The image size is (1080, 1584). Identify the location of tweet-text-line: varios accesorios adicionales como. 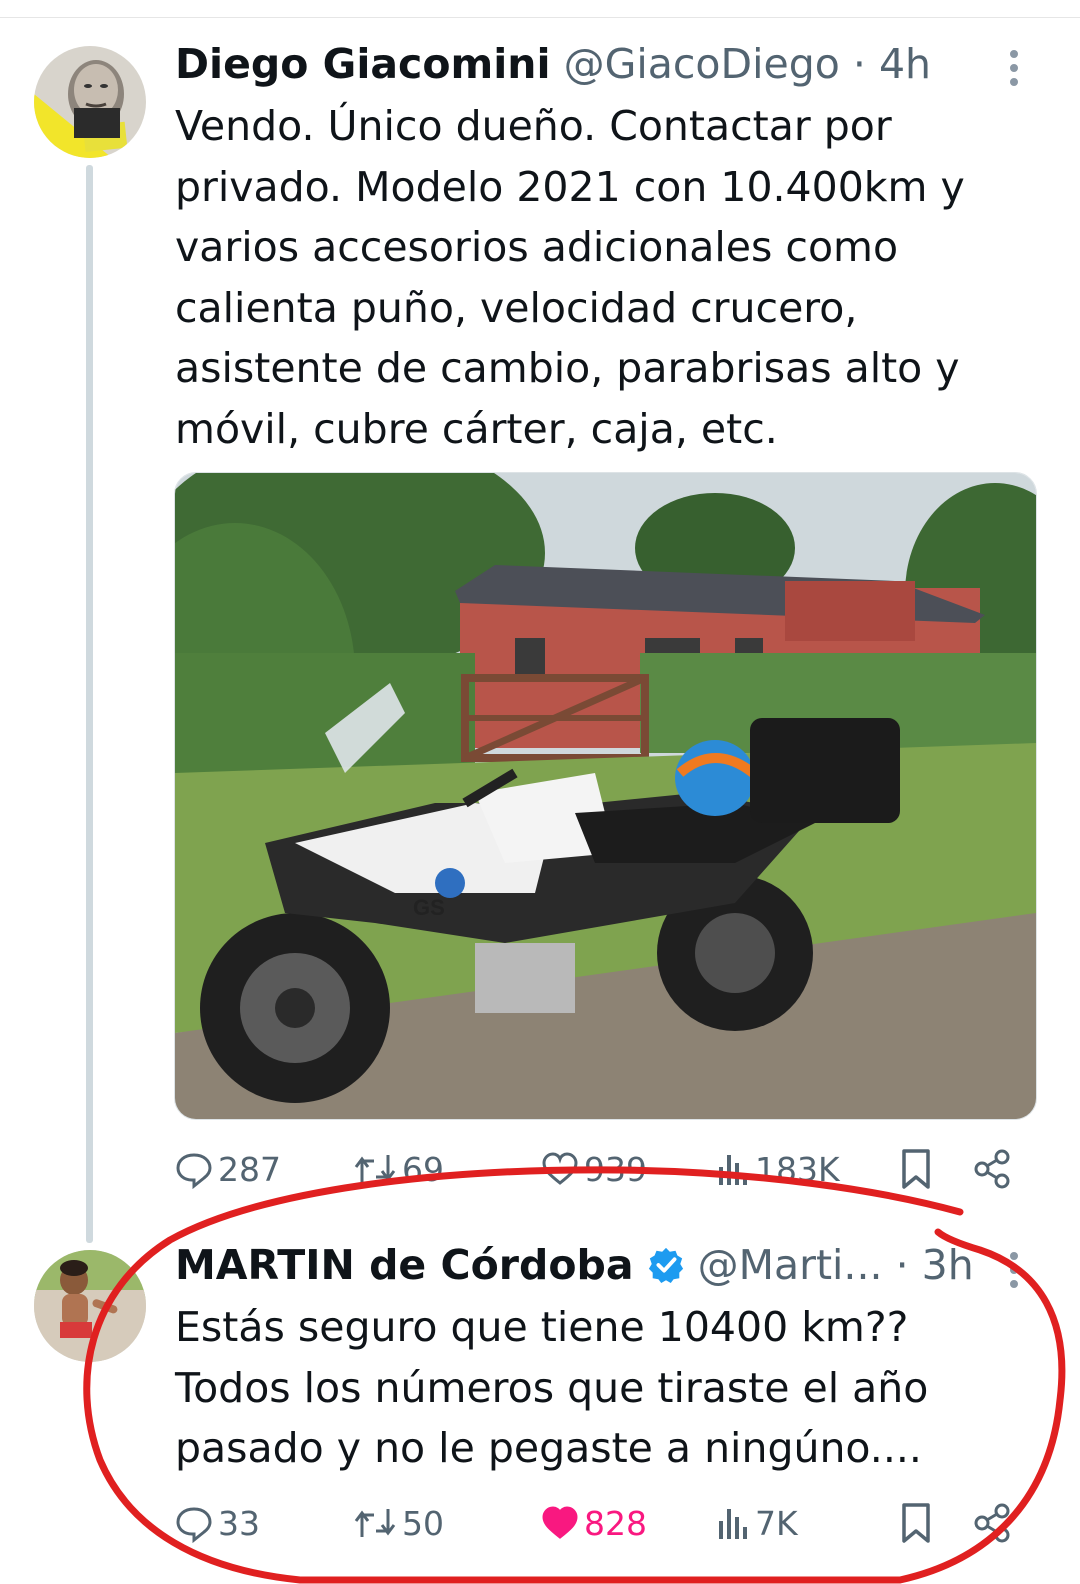
(537, 247).